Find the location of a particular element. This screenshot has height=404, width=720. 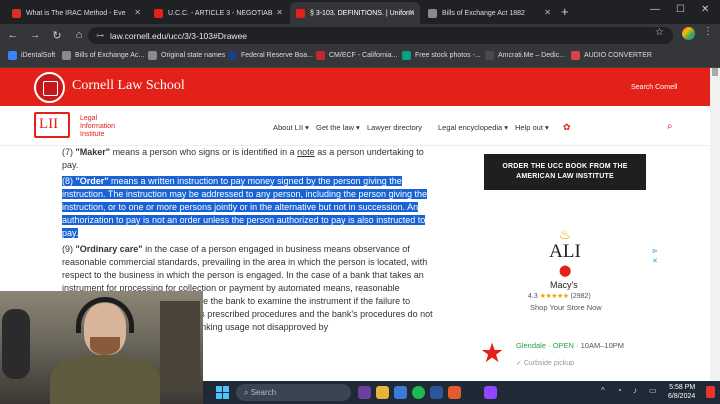

page-scrollbar is located at coordinates (715, 224).